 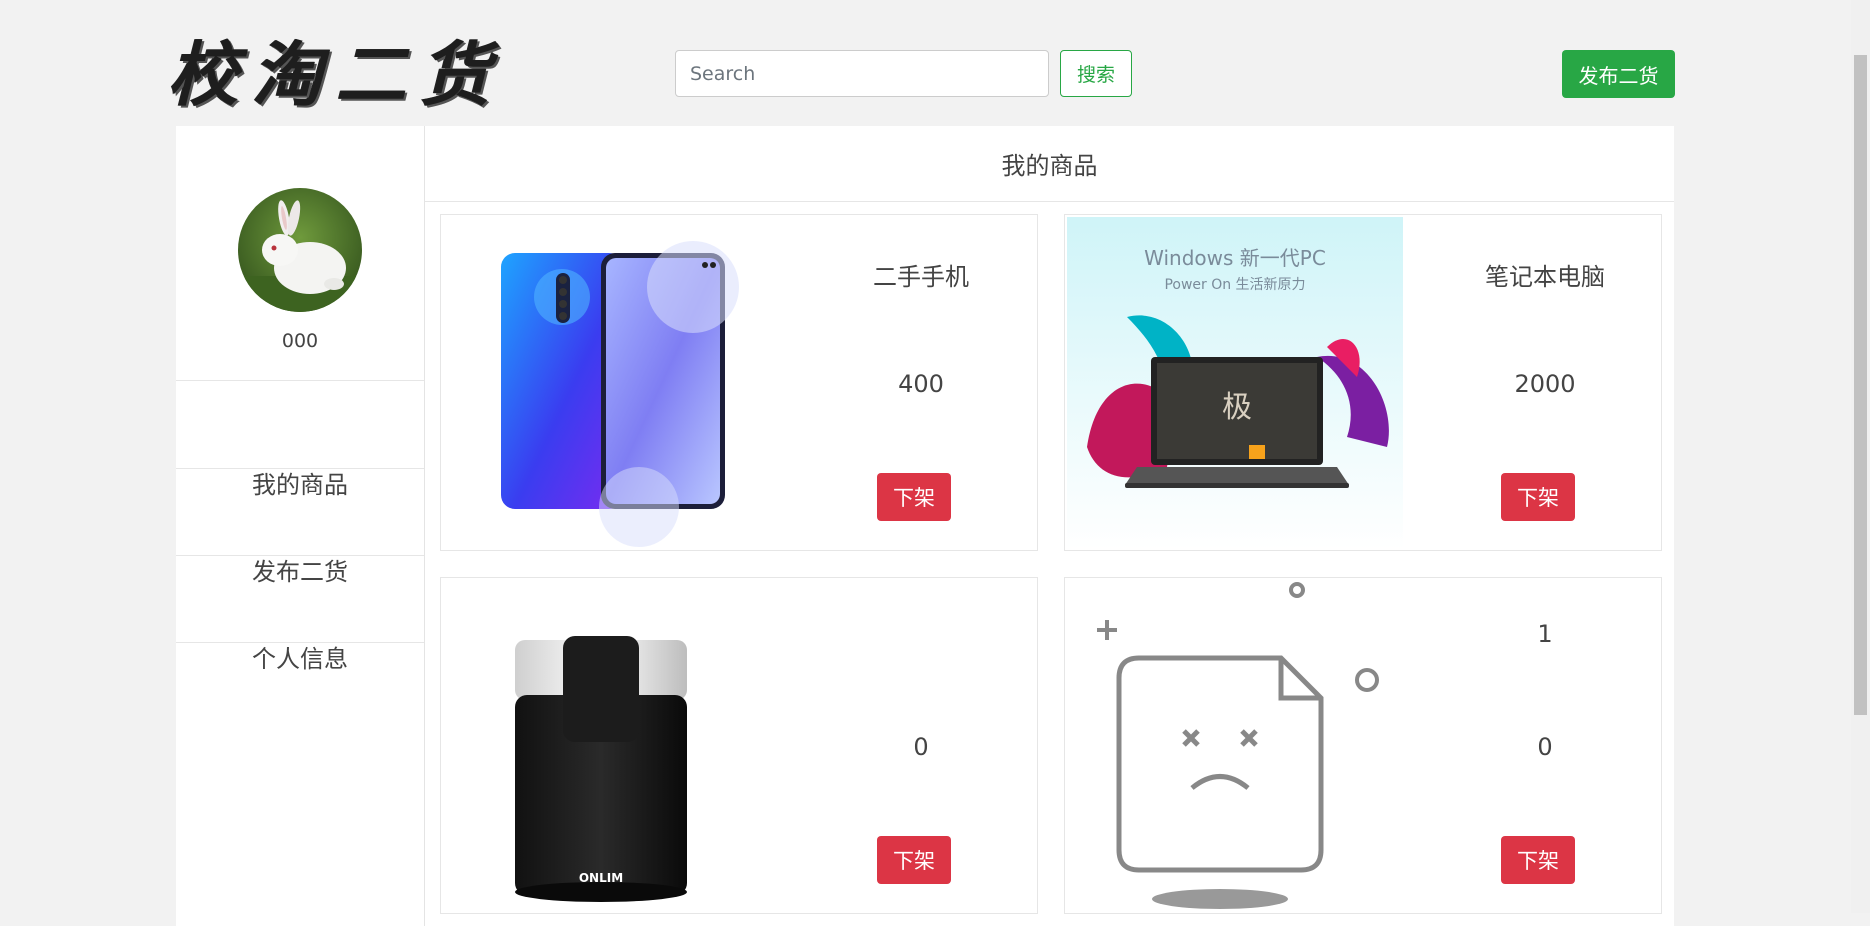 What do you see at coordinates (611, 746) in the screenshot?
I see `grinder-image: ONLIM` at bounding box center [611, 746].